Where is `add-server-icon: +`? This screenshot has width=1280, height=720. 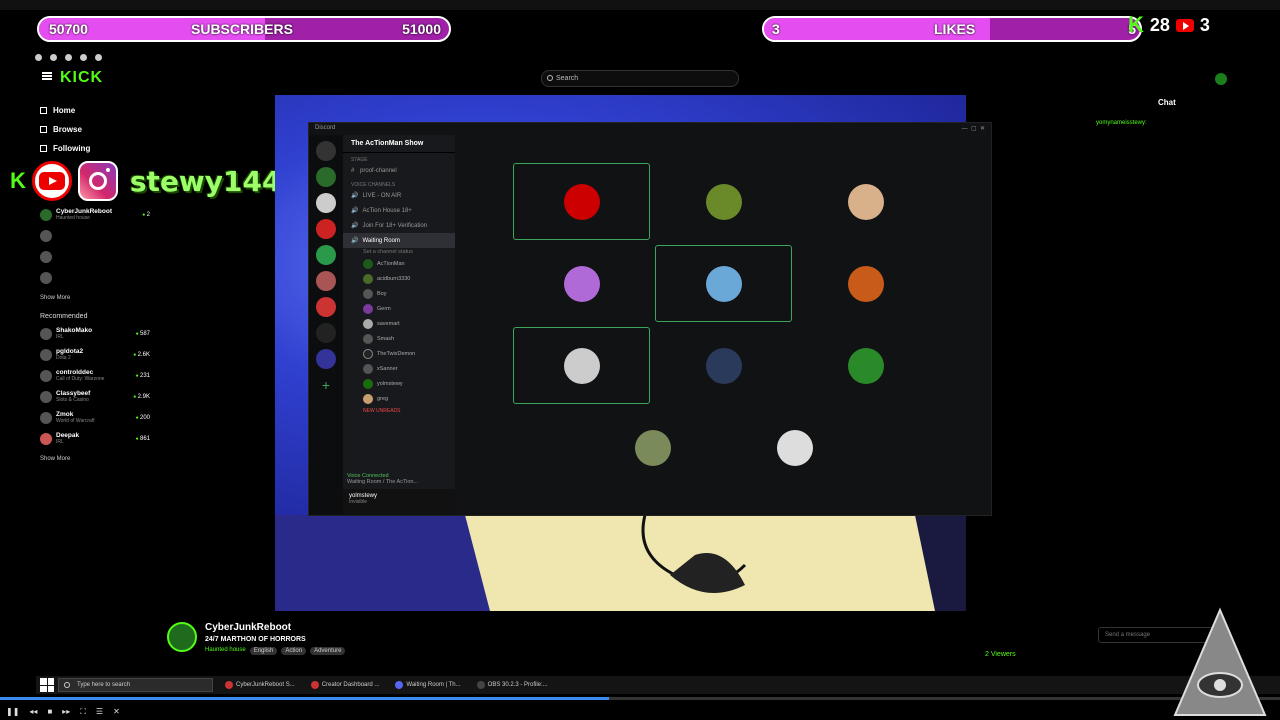 add-server-icon: + is located at coordinates (326, 385).